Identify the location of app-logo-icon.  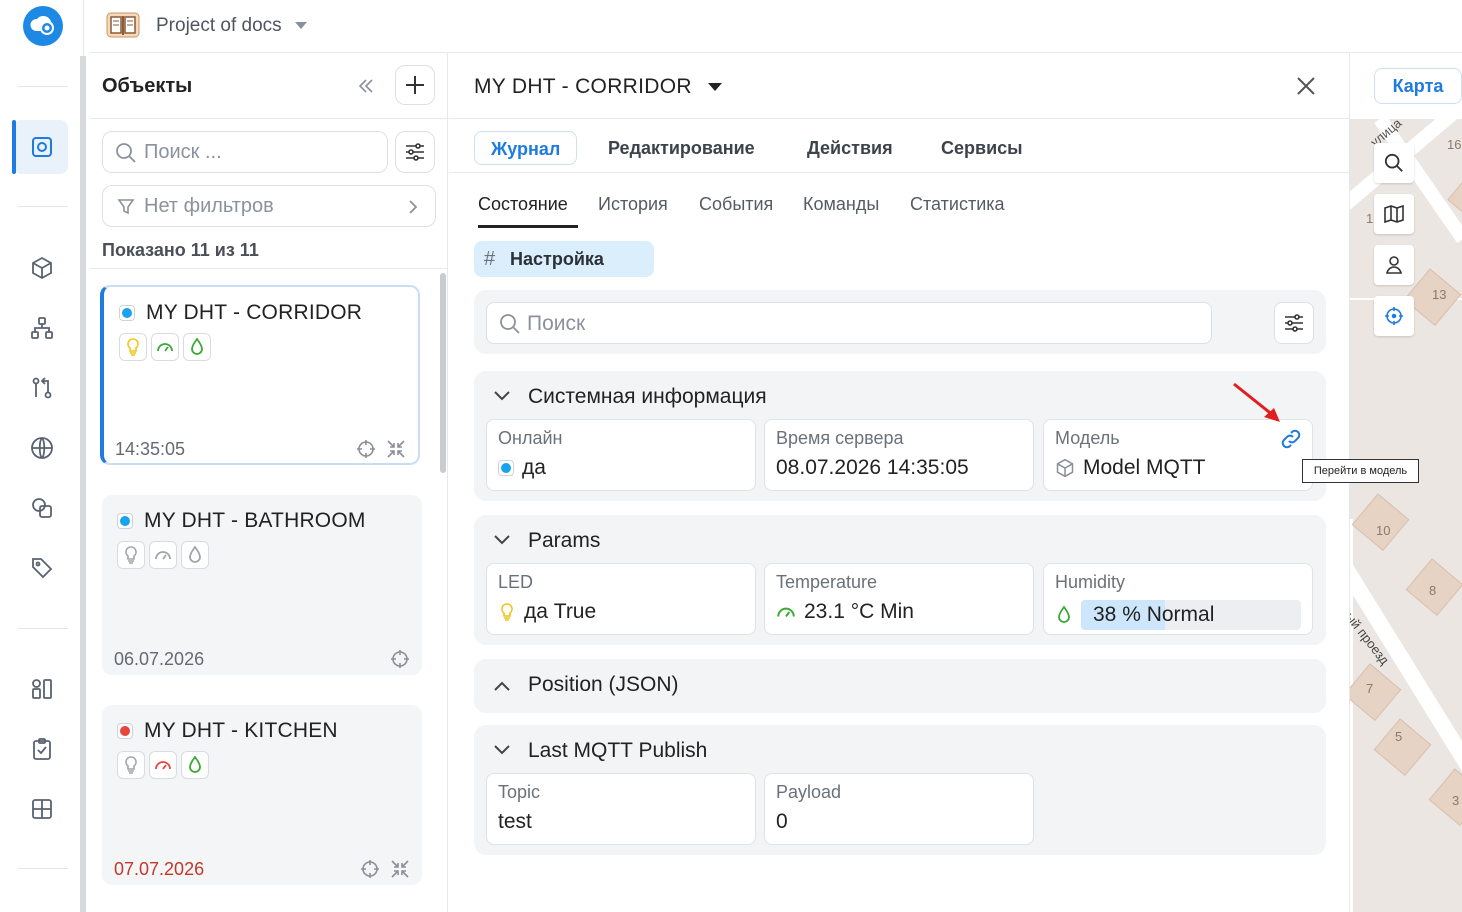
(43, 26).